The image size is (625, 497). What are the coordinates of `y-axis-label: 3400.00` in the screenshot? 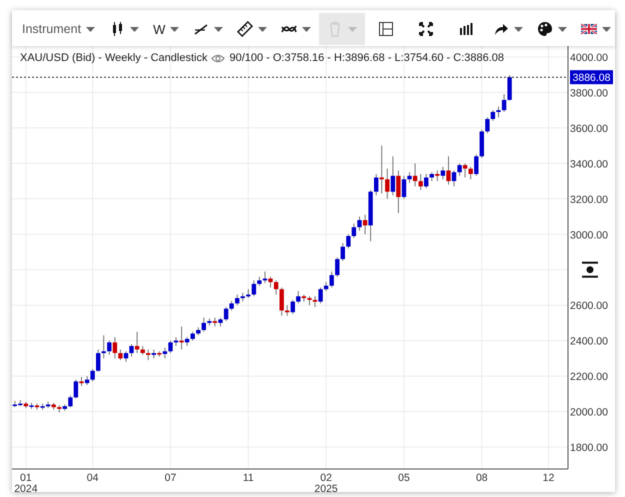 It's located at (589, 164).